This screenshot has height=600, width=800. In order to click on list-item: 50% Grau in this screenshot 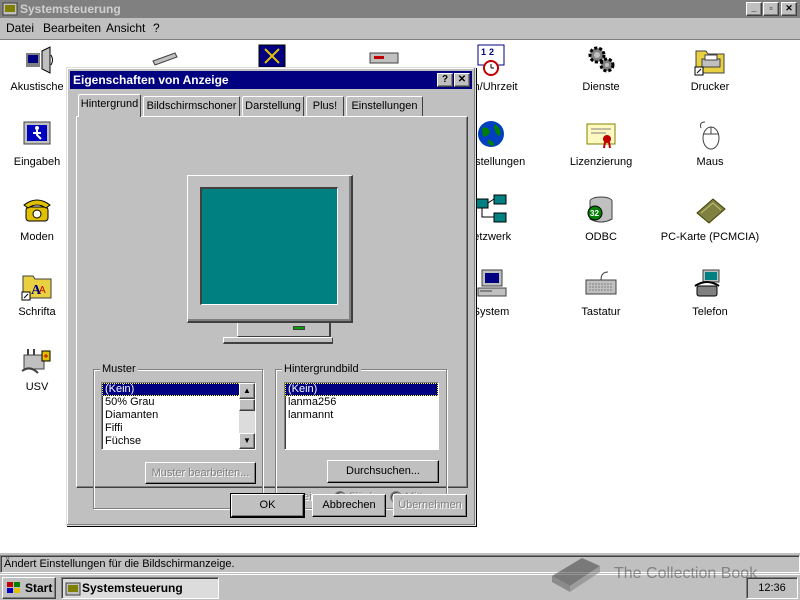, I will do `click(178, 402)`.